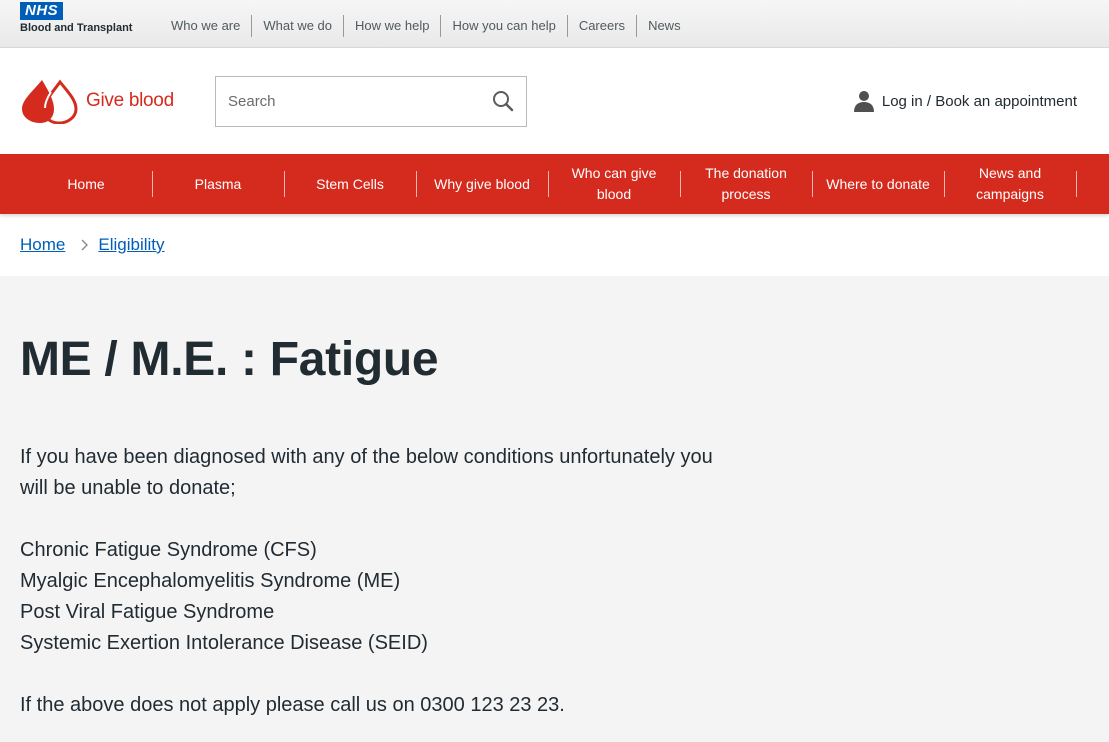  What do you see at coordinates (50, 101) in the screenshot?
I see `blood-drops-icon` at bounding box center [50, 101].